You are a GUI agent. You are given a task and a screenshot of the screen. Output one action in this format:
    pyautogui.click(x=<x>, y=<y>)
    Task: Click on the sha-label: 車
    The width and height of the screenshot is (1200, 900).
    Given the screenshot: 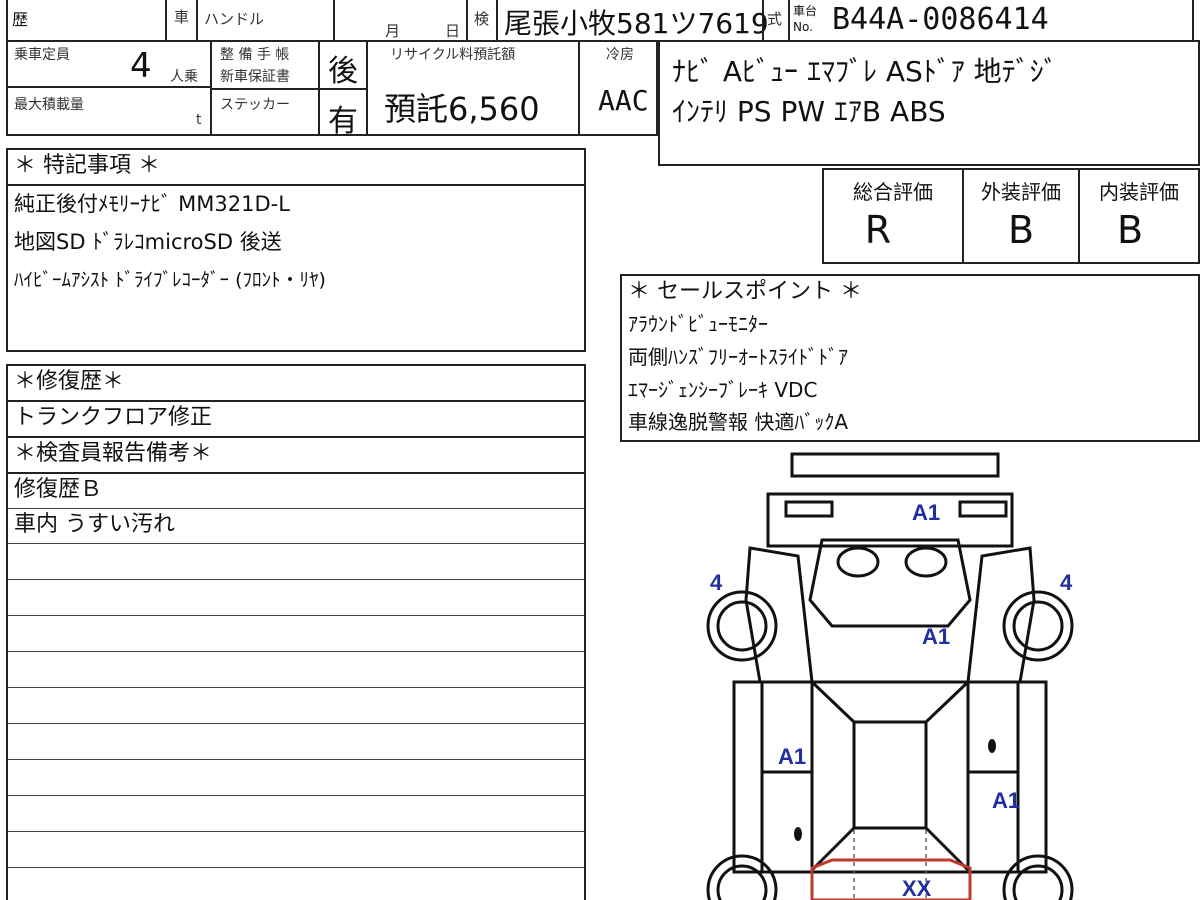 What is the action you would take?
    pyautogui.click(x=182, y=17)
    